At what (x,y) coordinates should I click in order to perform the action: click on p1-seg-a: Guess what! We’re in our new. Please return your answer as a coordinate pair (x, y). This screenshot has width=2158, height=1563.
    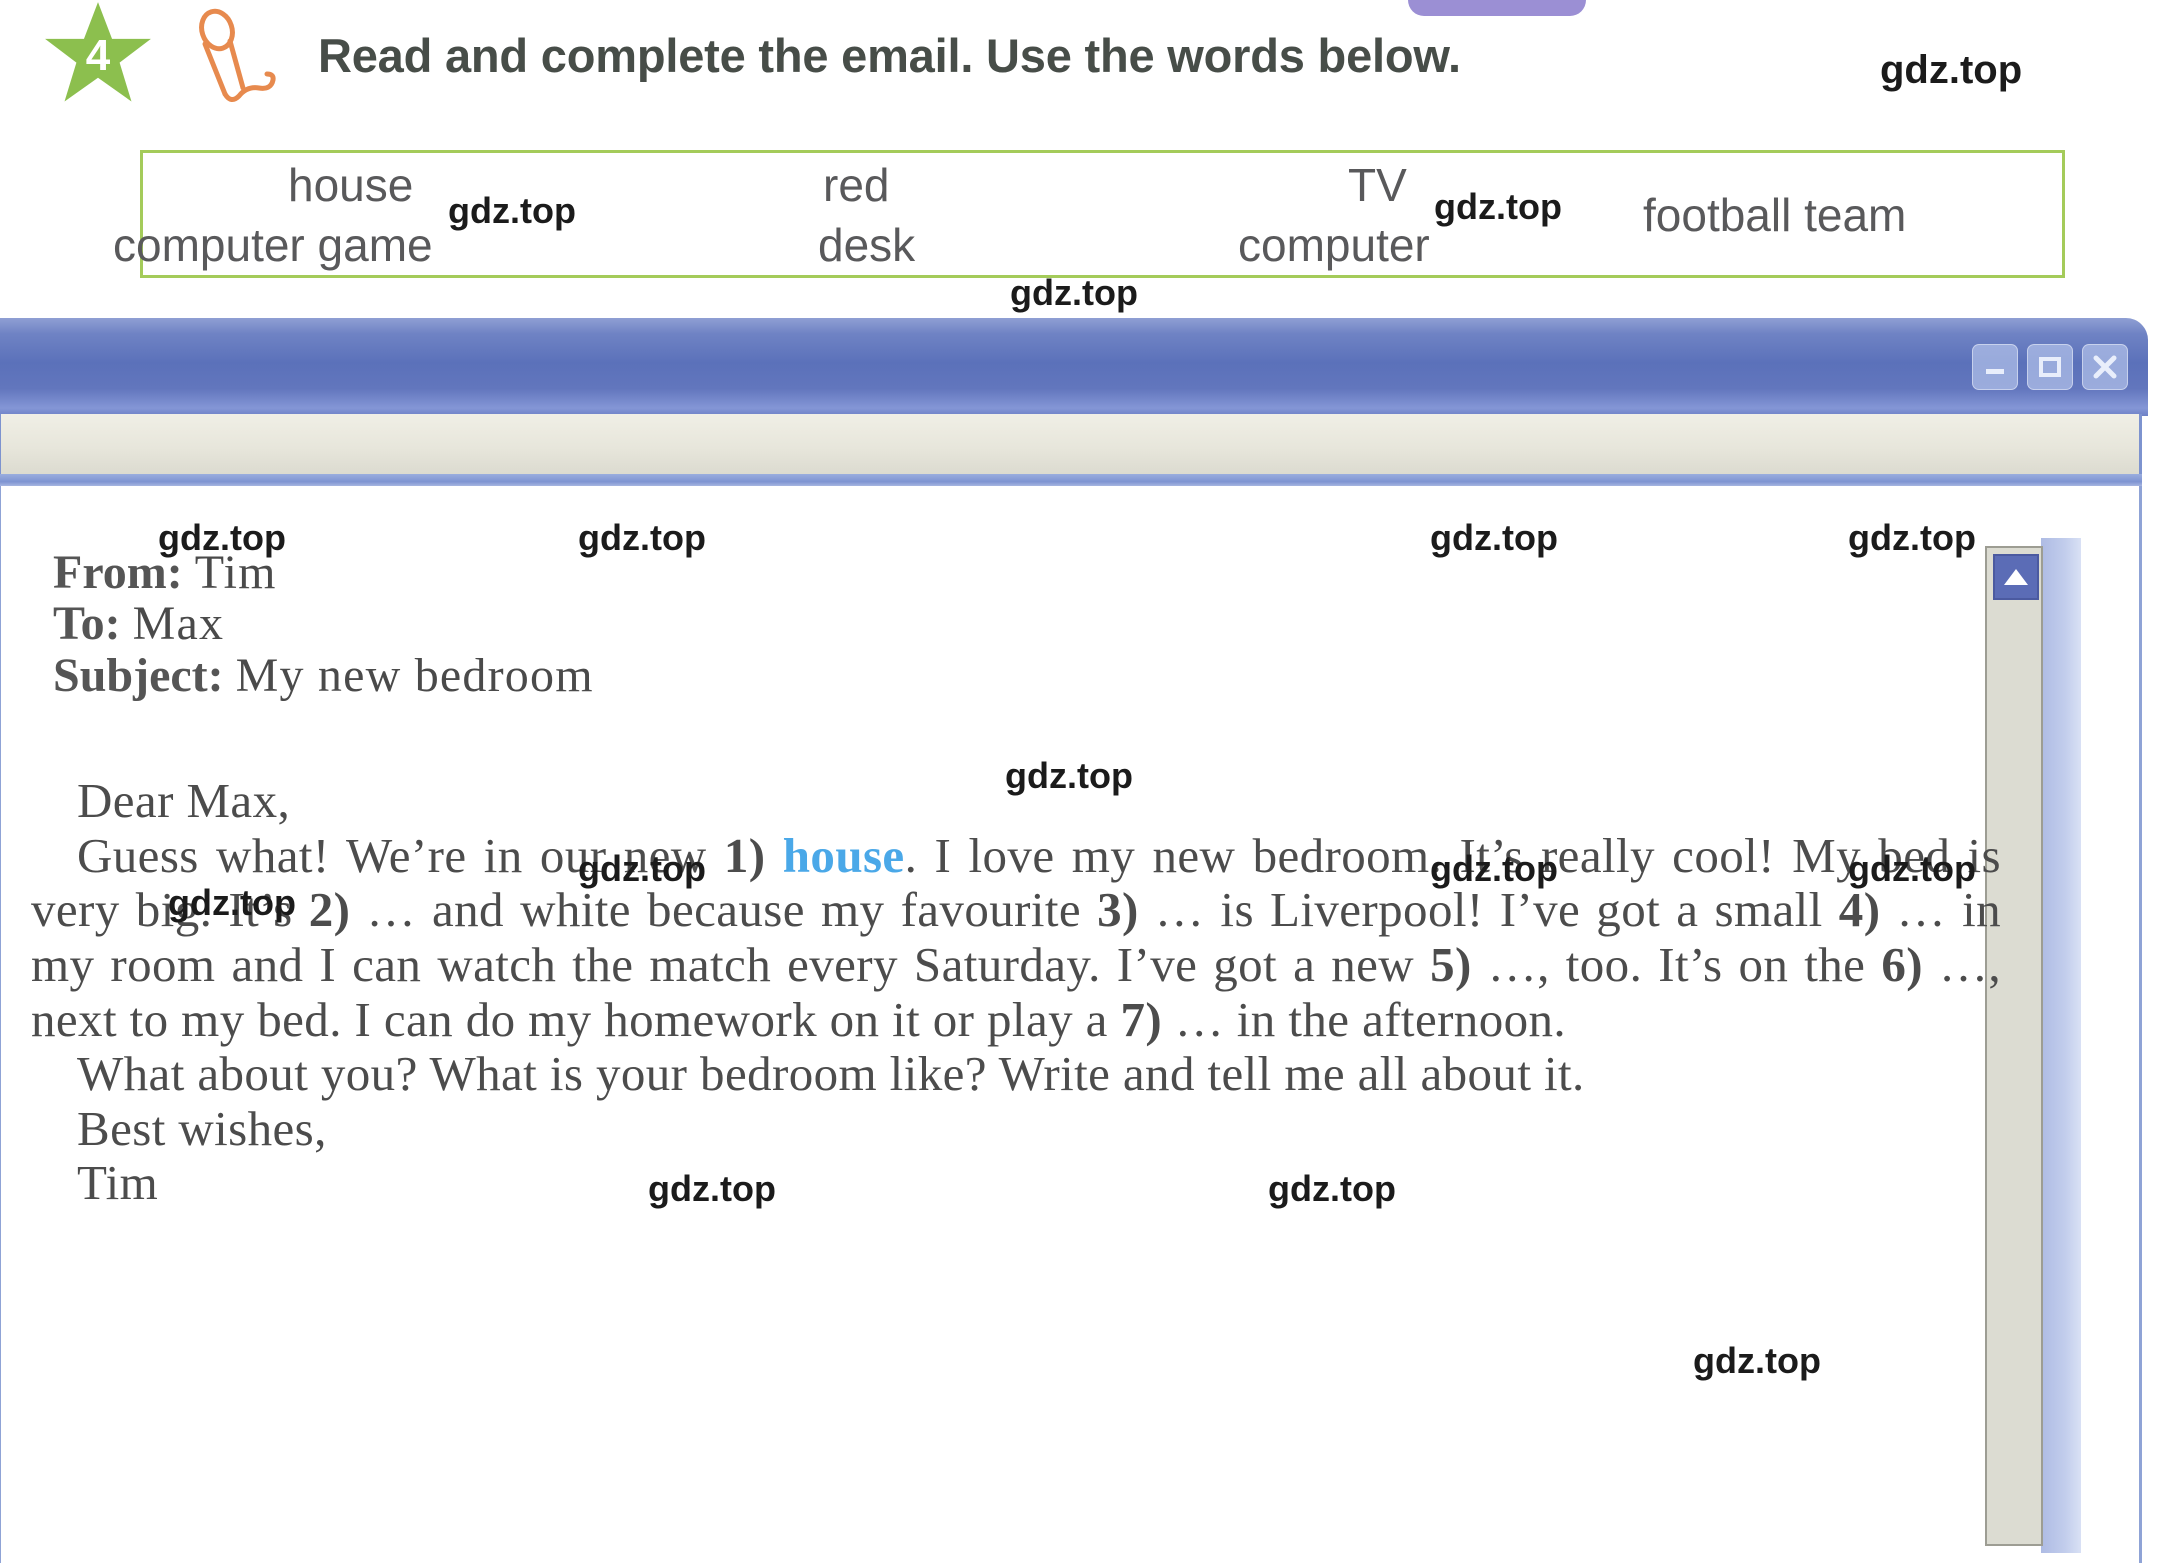
    Looking at the image, I should click on (400, 855).